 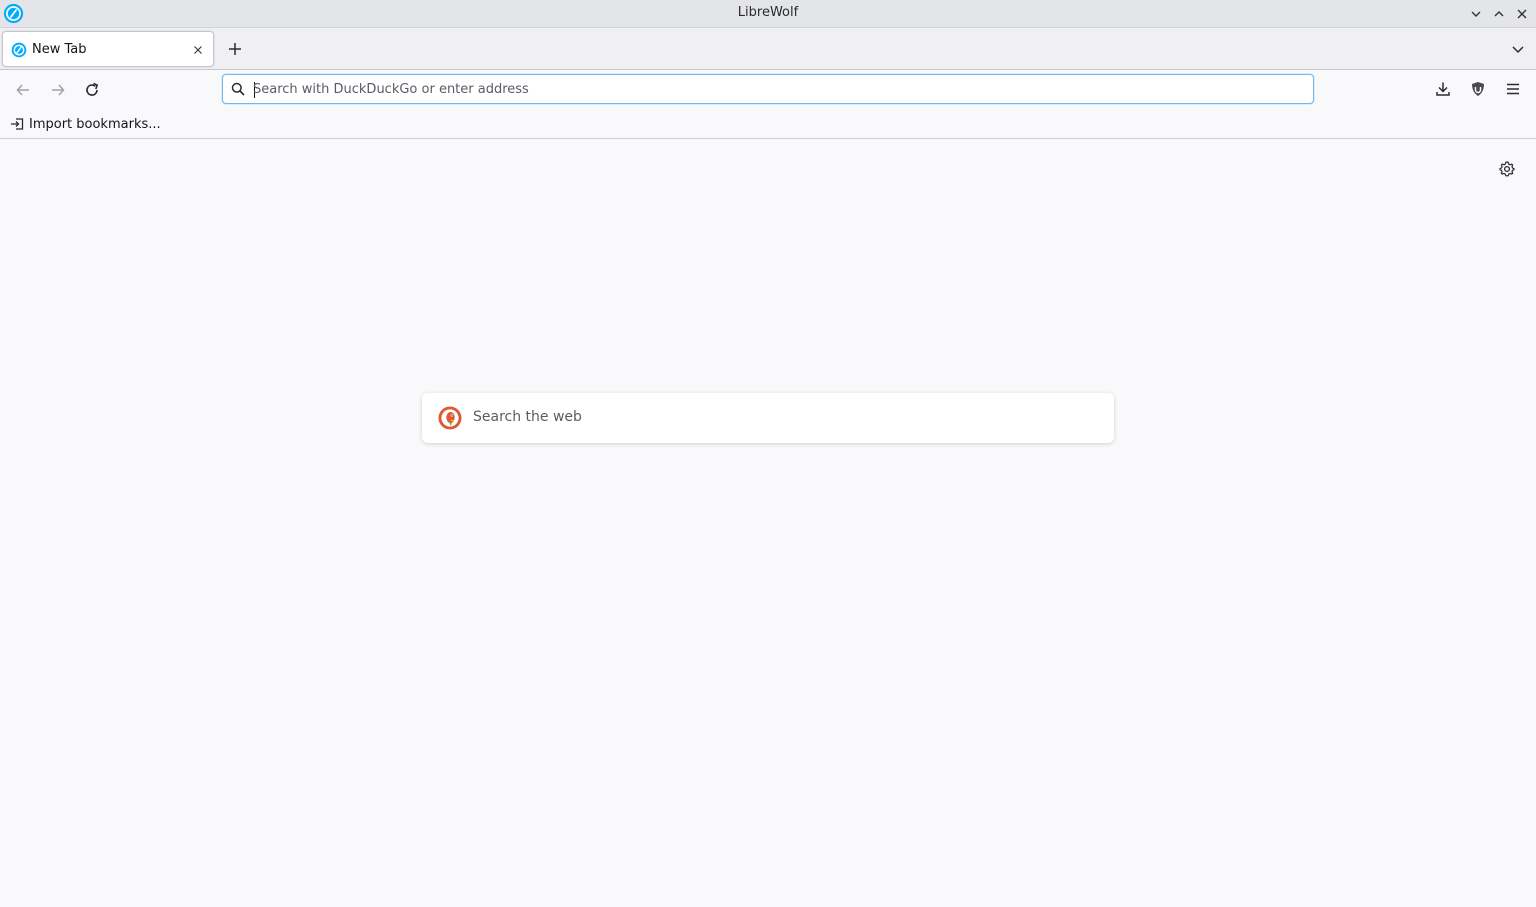 I want to click on web-search-box: Search the web, so click(x=768, y=418).